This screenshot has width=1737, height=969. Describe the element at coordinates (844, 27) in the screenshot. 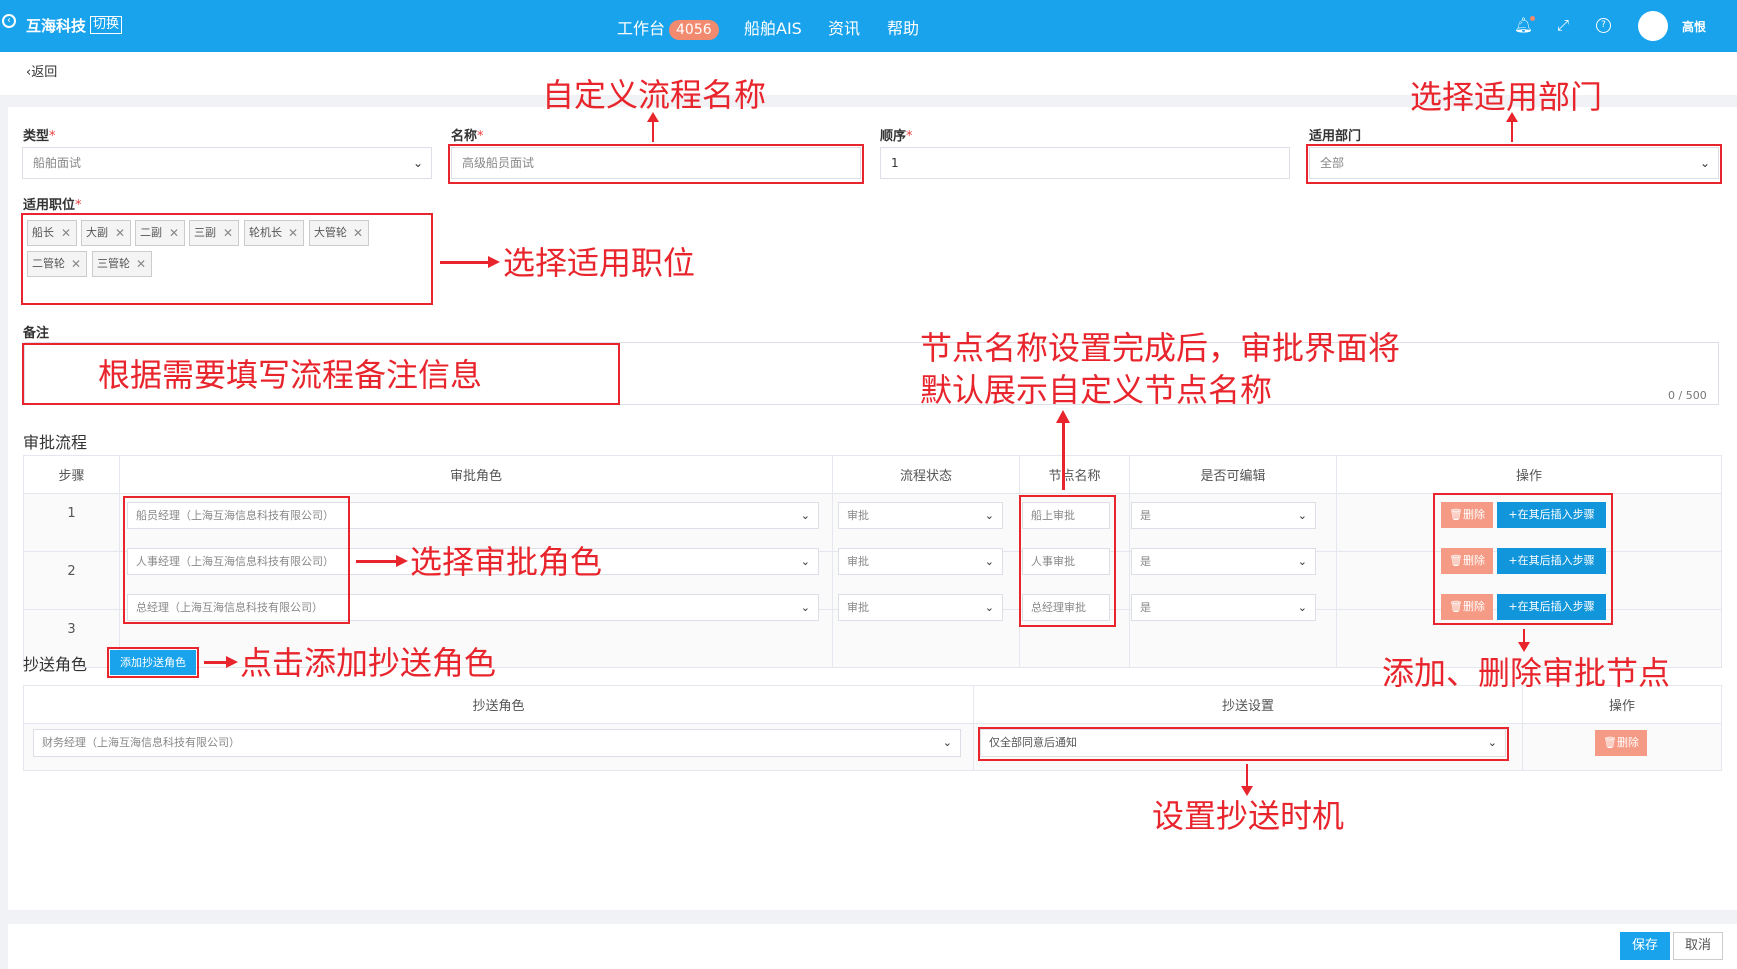

I see `nav-news: 资讯` at that location.